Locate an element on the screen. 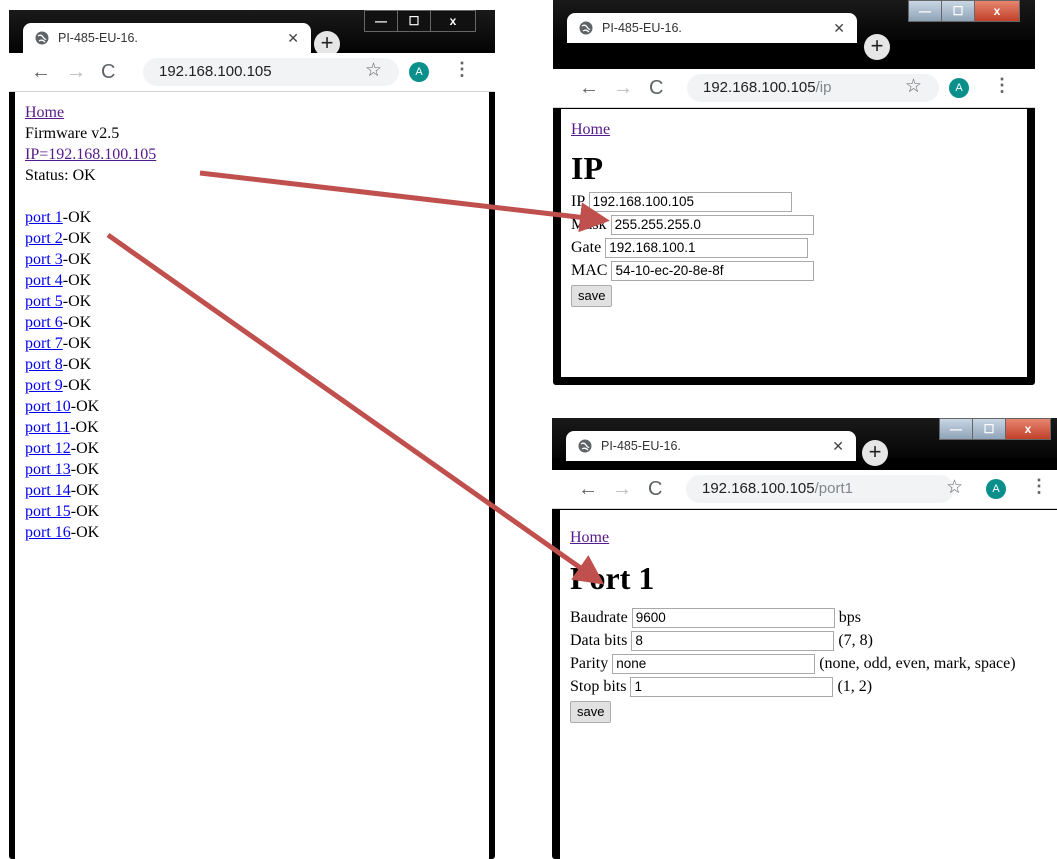 This screenshot has width=1057, height=859. parity-field: none is located at coordinates (714, 664).